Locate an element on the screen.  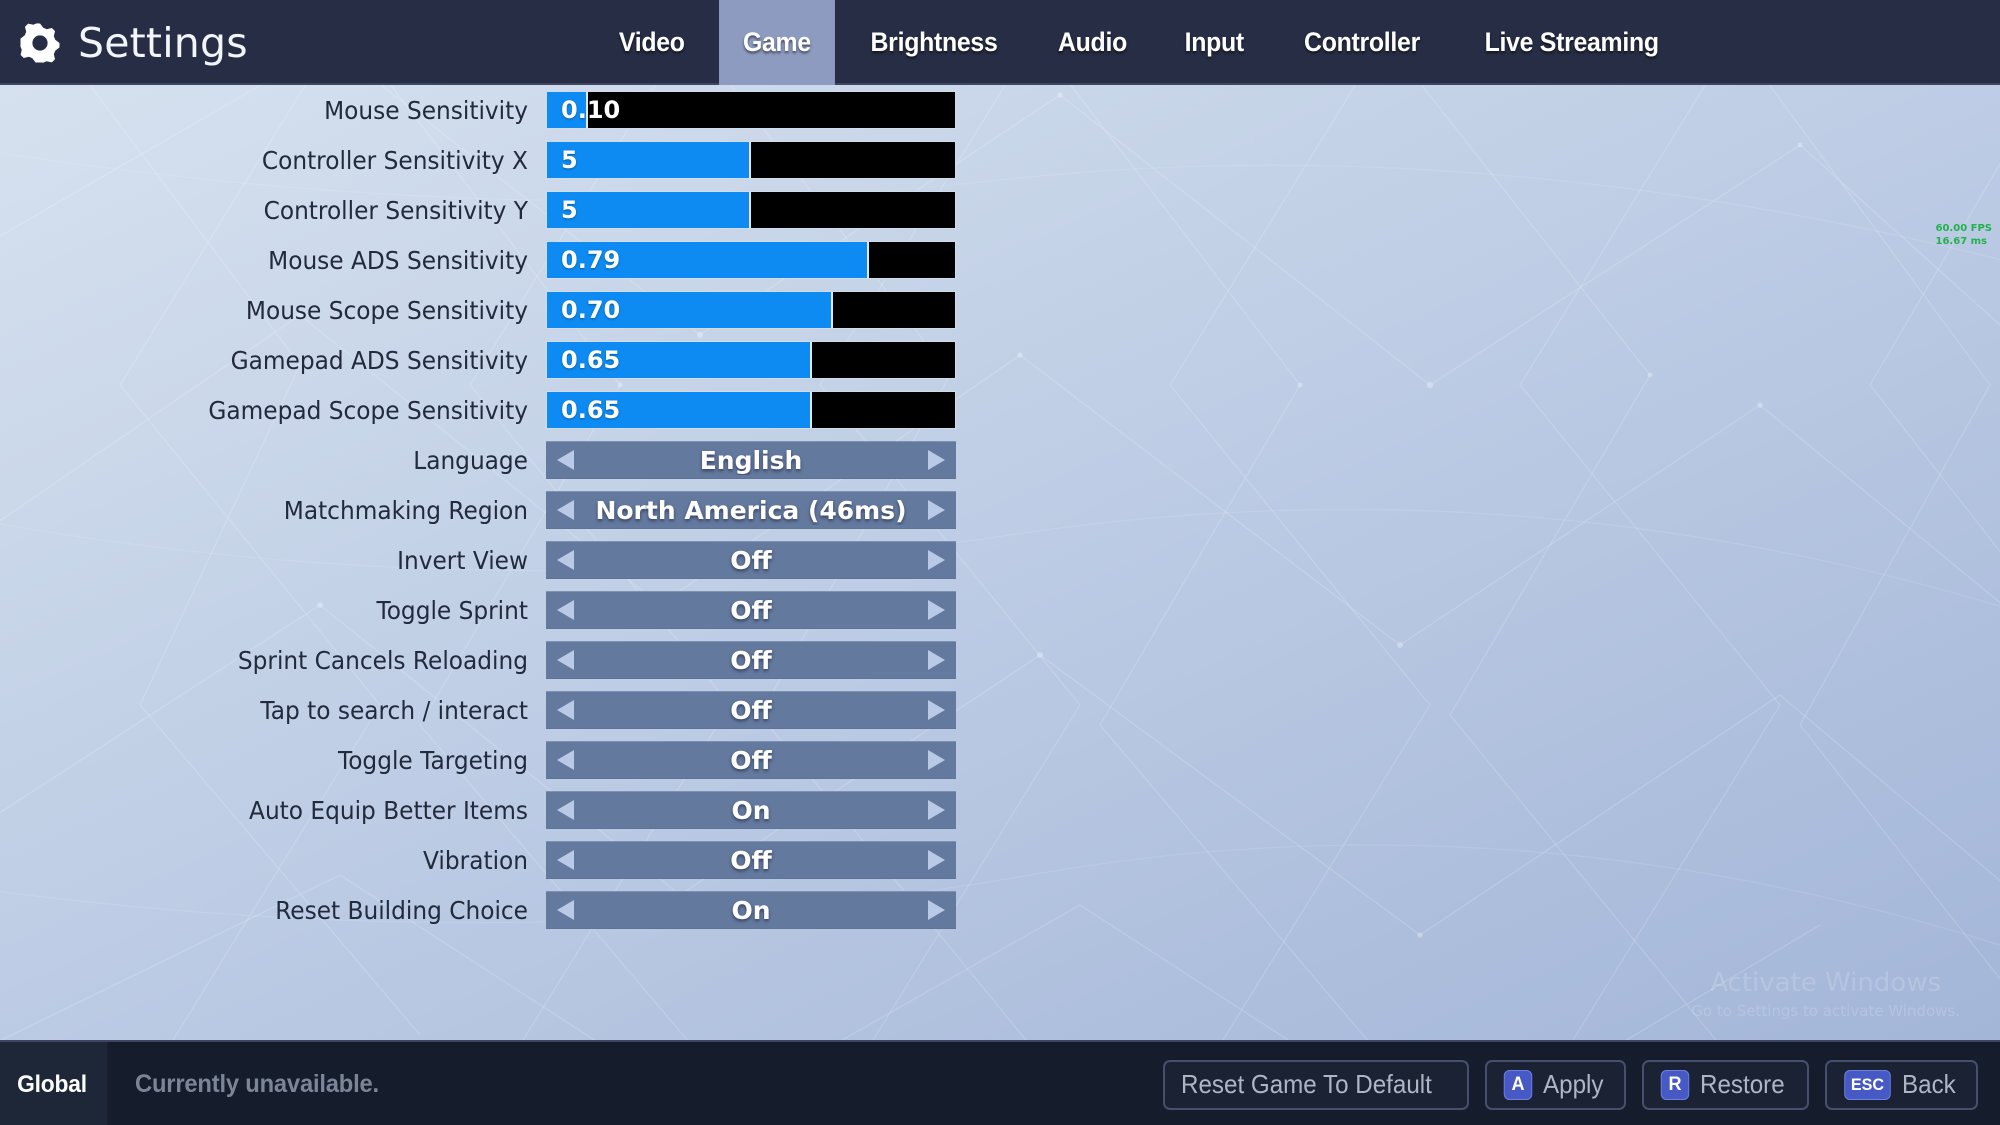
page-title: Settings is located at coordinates (163, 42).